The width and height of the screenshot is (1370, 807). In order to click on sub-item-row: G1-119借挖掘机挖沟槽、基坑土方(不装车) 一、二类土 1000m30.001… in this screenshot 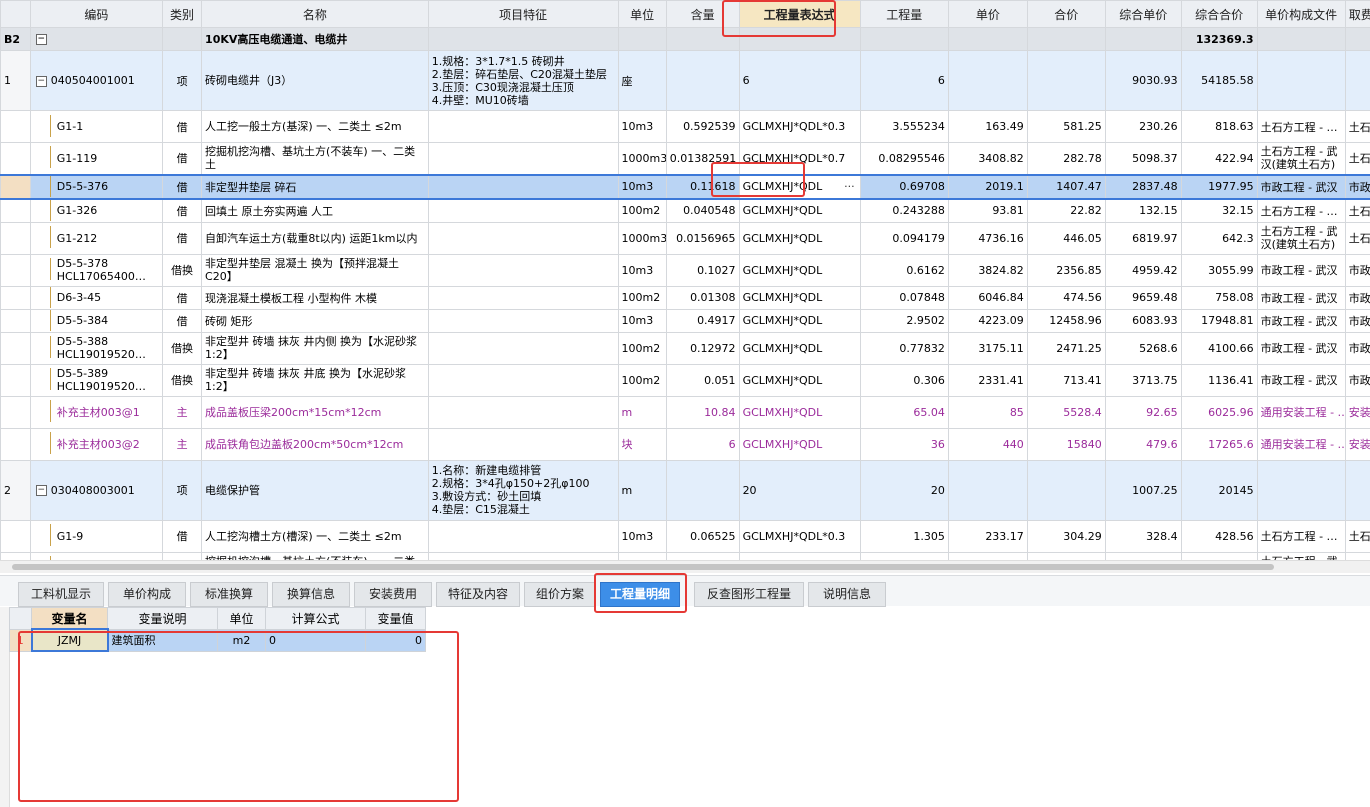, I will do `click(685, 555)`.